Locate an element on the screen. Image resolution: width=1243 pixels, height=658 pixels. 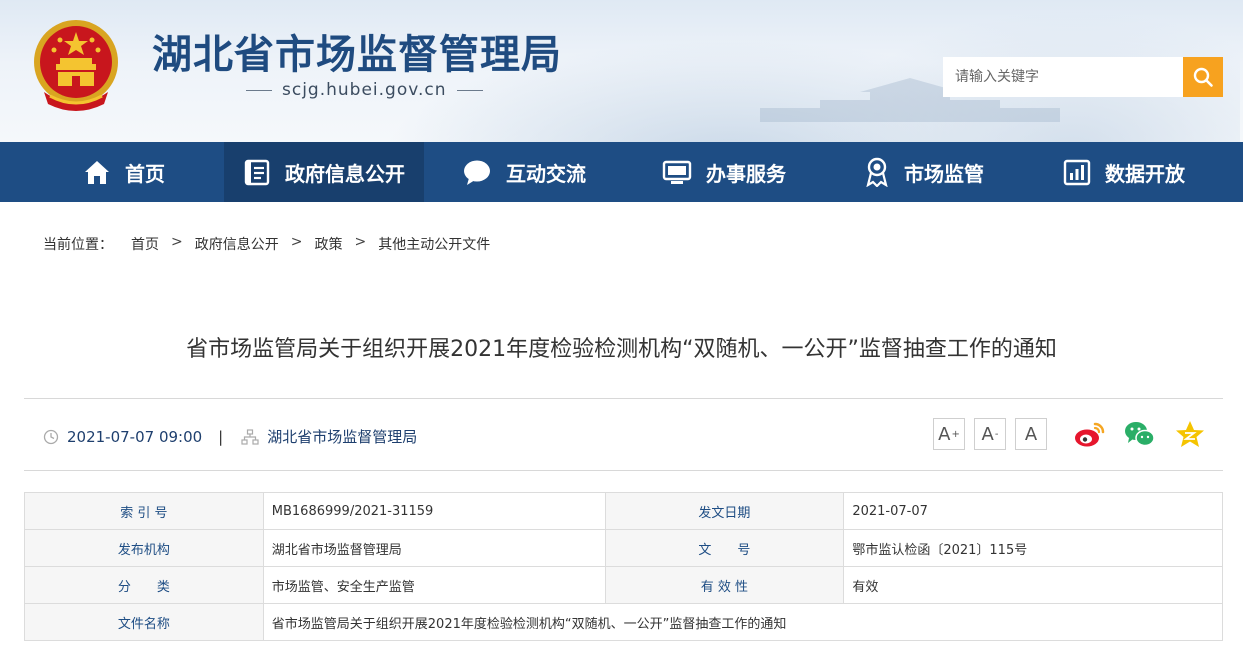
site-url: scjg.hubei.gov.cn is located at coordinates (364, 90).